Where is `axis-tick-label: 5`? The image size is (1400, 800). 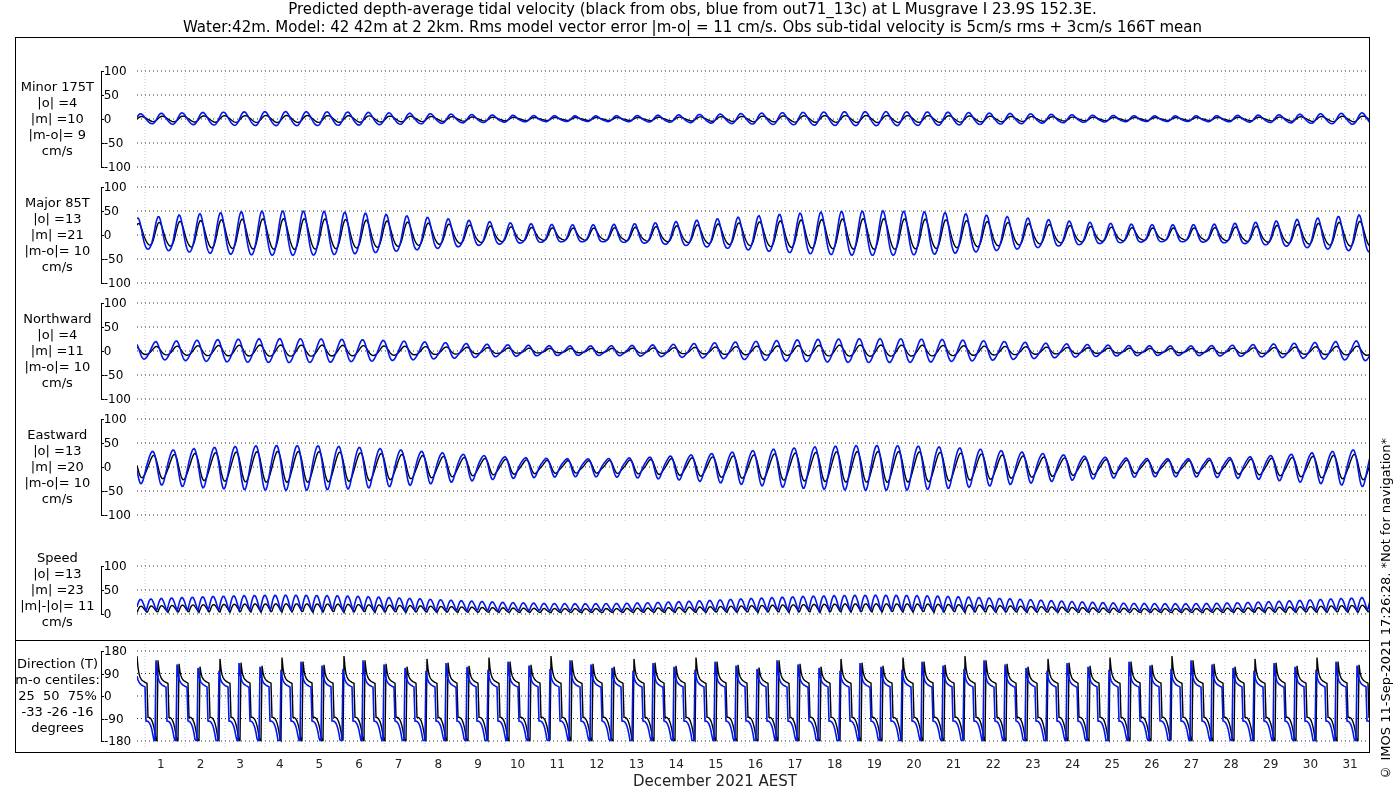 axis-tick-label: 5 is located at coordinates (319, 764).